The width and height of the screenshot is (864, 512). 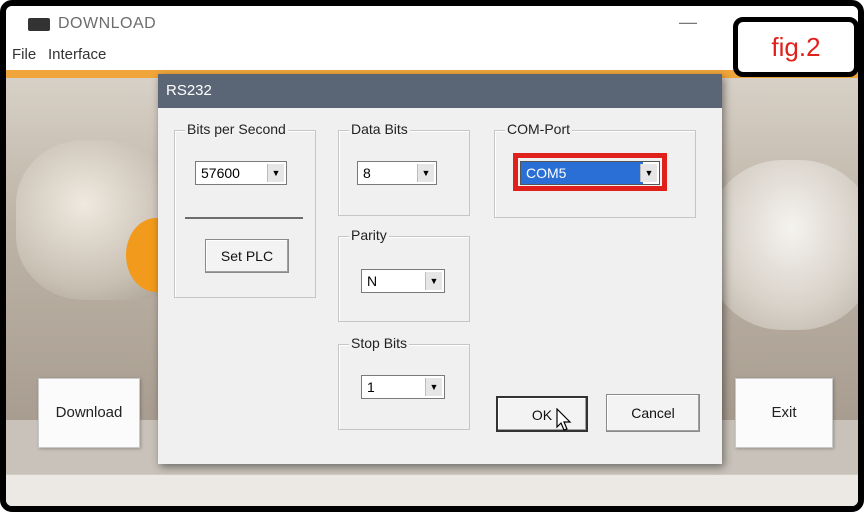 I want to click on download-button: Download, so click(x=89, y=413).